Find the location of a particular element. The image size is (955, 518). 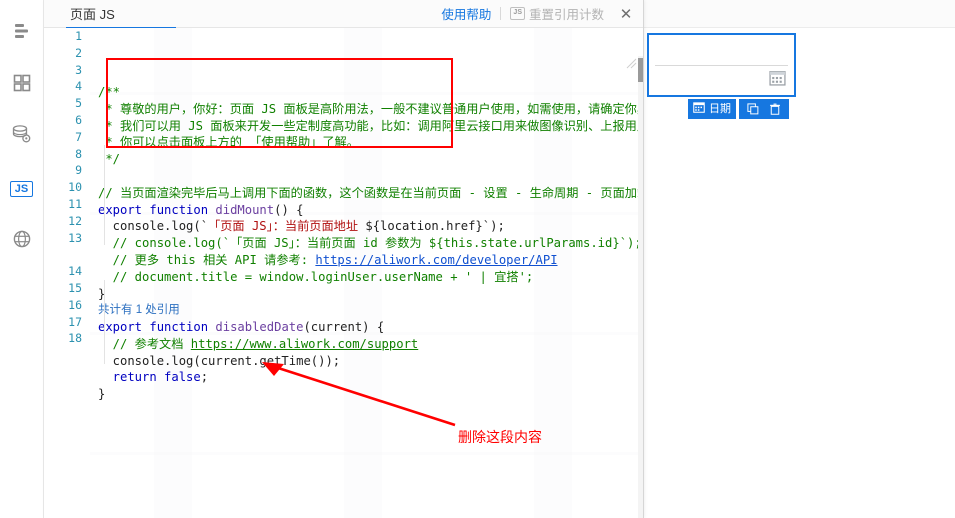

sidebar-item-page-js: JS is located at coordinates (22, 189).